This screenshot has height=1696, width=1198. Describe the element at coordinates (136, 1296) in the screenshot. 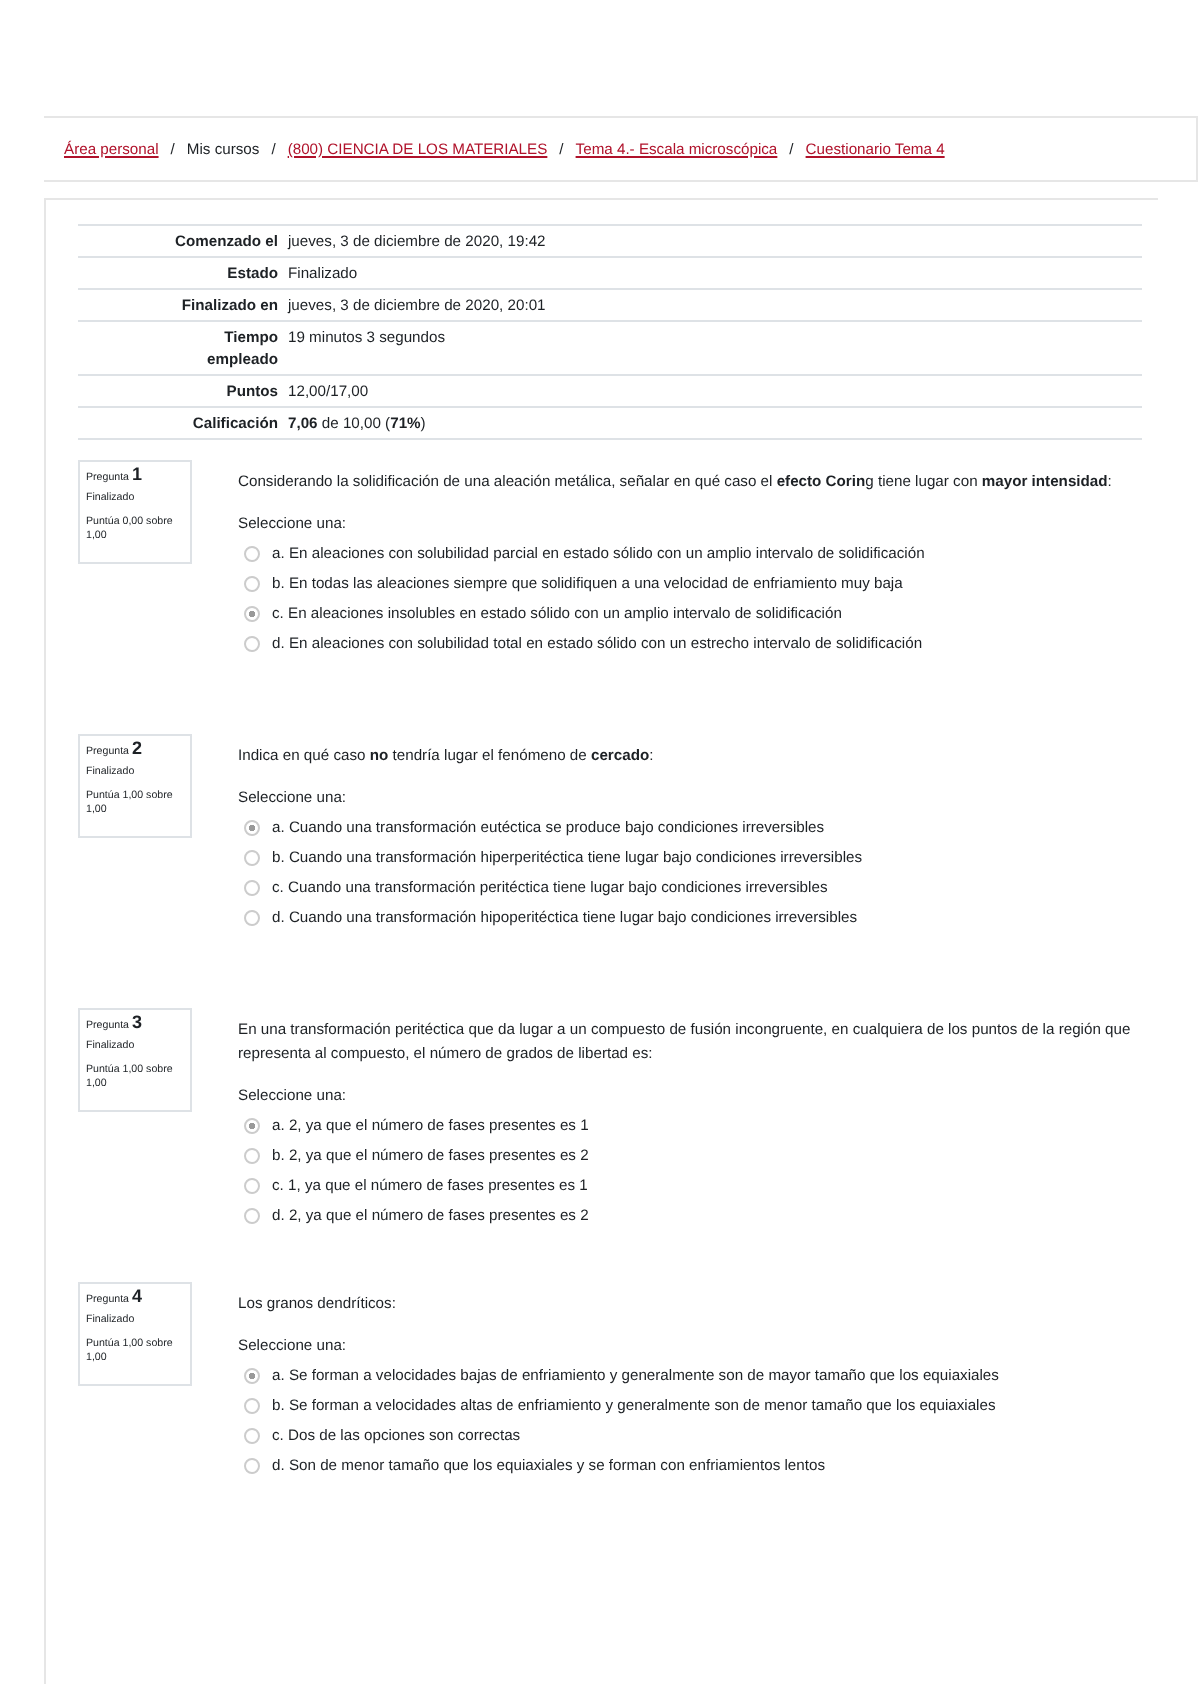

I see `question-number: 4` at that location.